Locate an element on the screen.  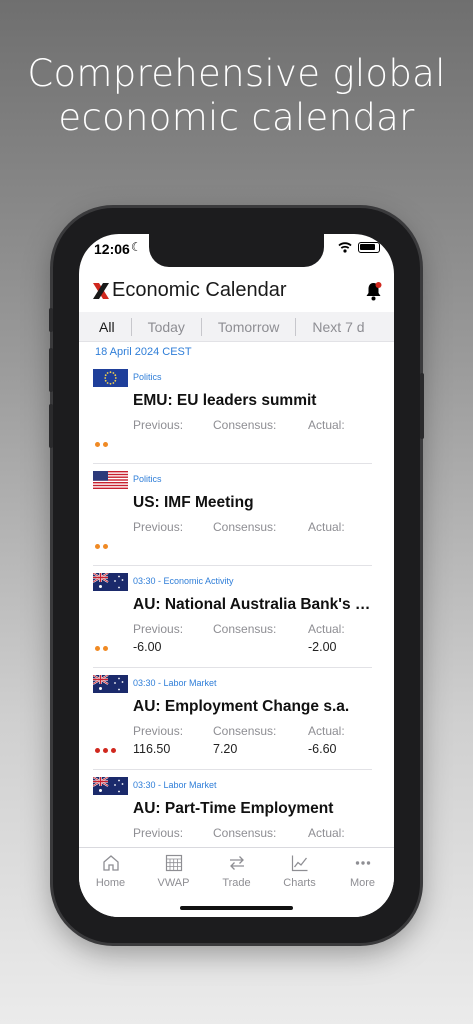
home-icon is located at coordinates (110, 863).